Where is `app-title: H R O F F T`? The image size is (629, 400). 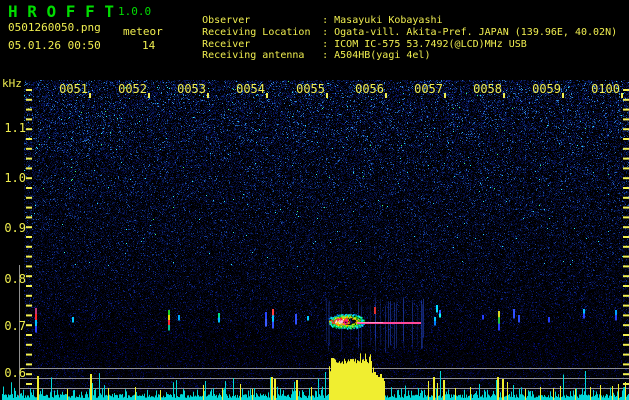 app-title: H R O F F T is located at coordinates (61, 11).